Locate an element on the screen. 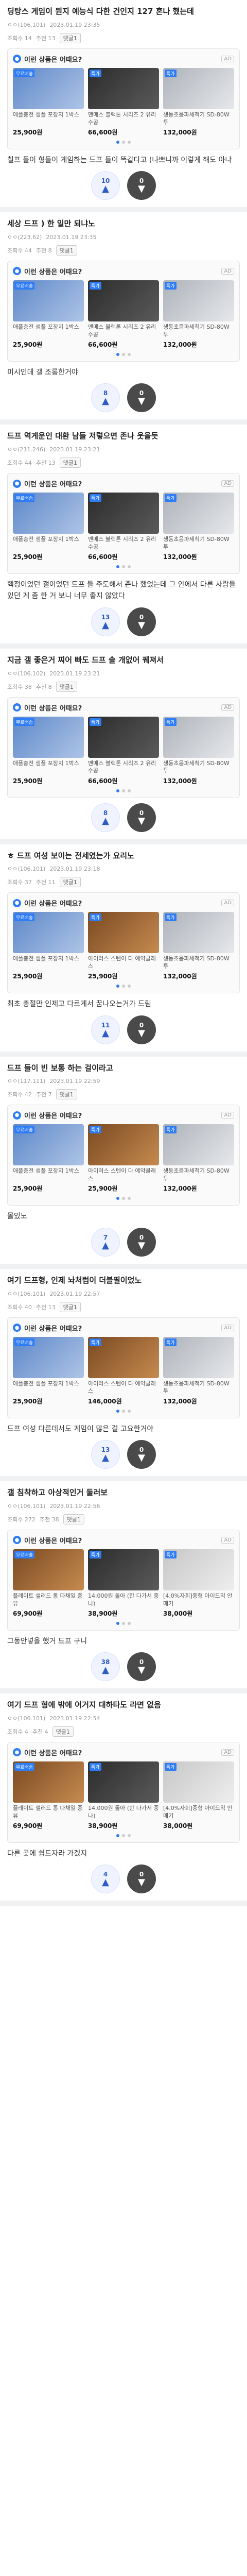 This screenshot has height=2576, width=247. product-card: 특가 아이러스 스텐이 다 예약클래스 25,900원 is located at coordinates (123, 1158).